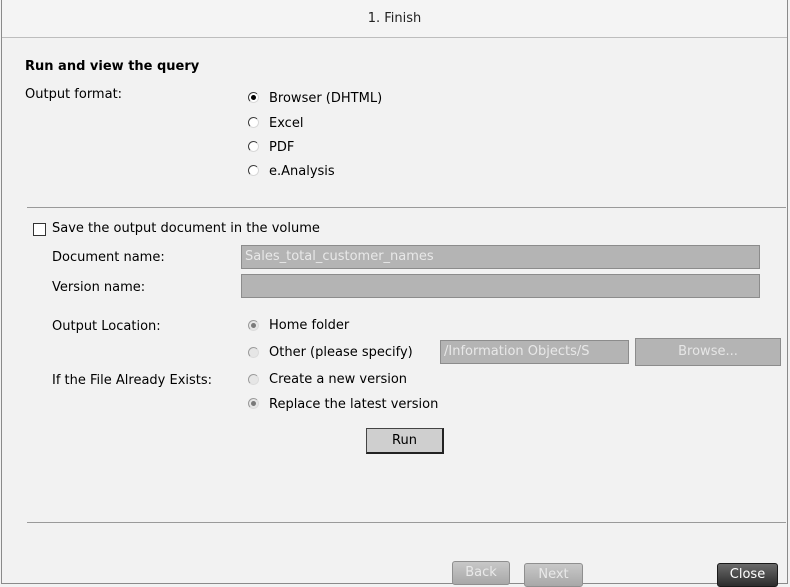 The width and height of the screenshot is (790, 587). Describe the element at coordinates (309, 325) in the screenshot. I see `radio-home-folder-label: Home folder` at that location.